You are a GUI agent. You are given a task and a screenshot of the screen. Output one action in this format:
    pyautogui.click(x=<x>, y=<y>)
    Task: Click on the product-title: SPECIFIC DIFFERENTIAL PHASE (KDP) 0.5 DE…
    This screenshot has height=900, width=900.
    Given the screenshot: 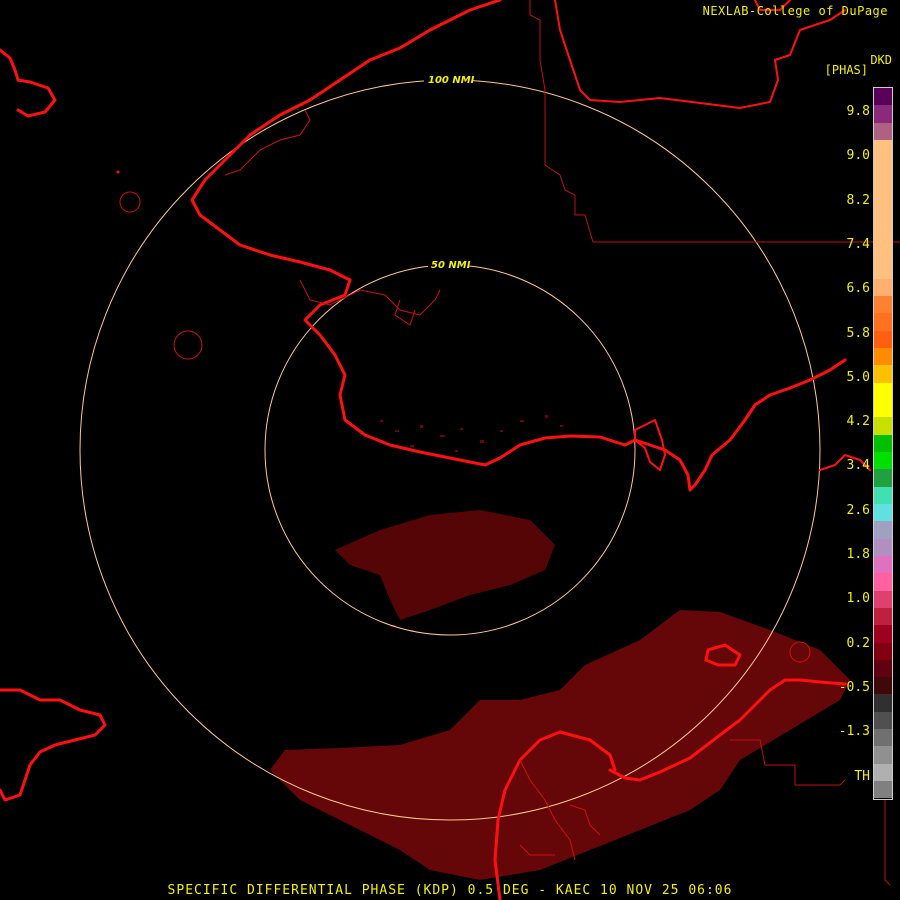 What is the action you would take?
    pyautogui.click(x=450, y=890)
    